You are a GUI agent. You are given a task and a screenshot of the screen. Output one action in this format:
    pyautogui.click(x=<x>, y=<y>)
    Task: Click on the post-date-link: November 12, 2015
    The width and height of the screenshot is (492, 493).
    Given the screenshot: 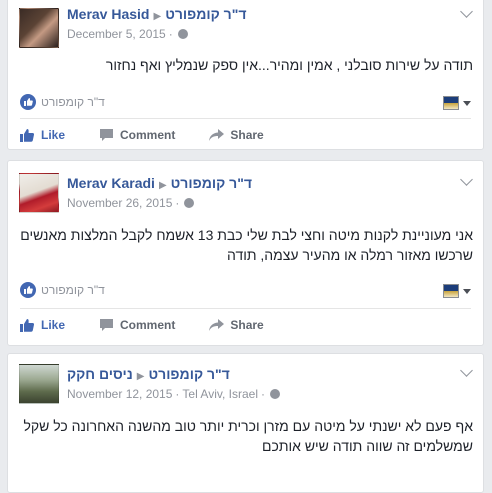 What is the action you would take?
    pyautogui.click(x=119, y=394)
    